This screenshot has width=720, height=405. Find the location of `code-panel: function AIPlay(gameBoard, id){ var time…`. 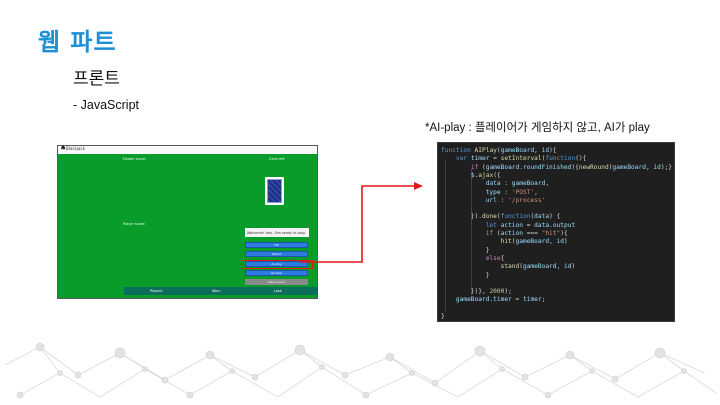

code-panel: function AIPlay(gameBoard, id){ var time… is located at coordinates (556, 232).